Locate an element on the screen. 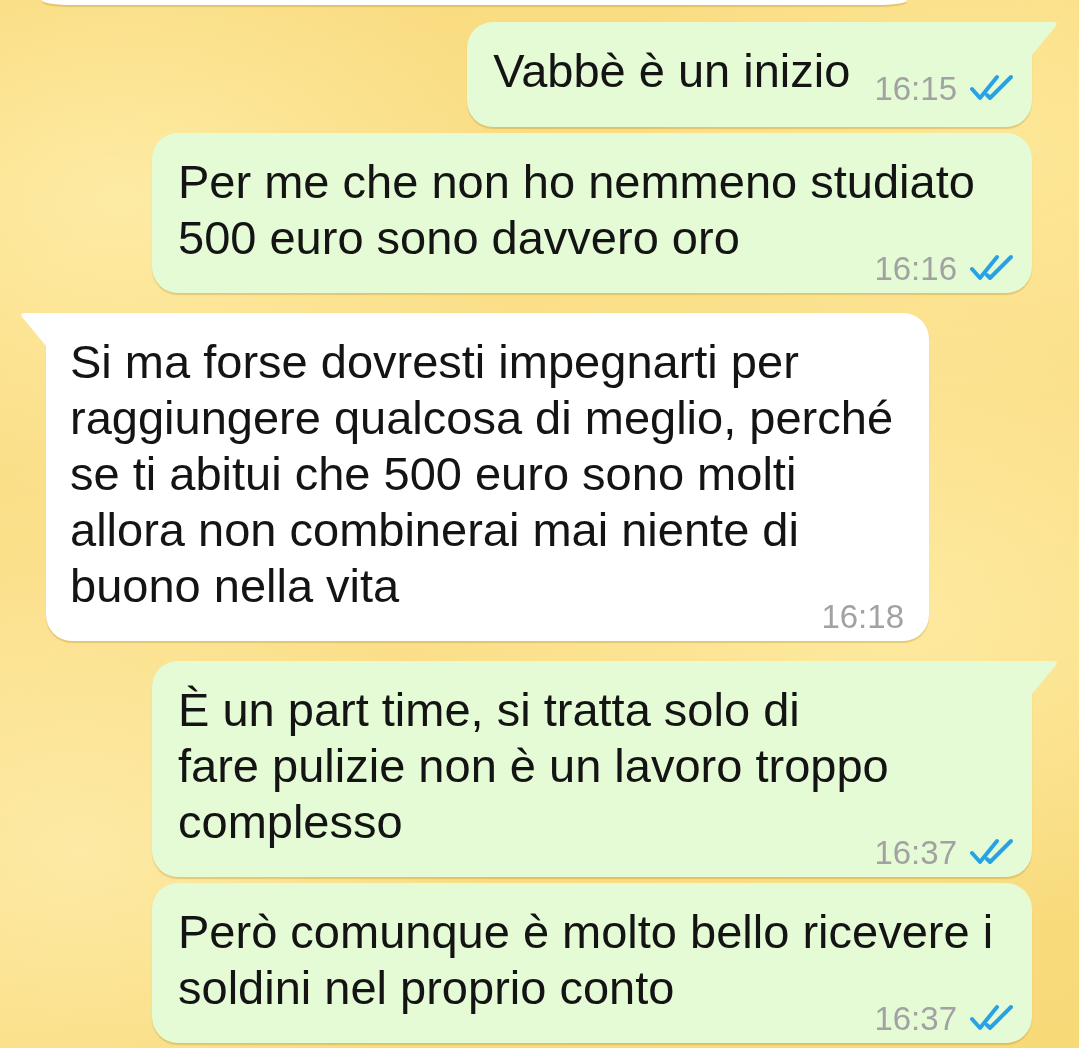  message-text: Vabbè è un inizio is located at coordinates (672, 70).